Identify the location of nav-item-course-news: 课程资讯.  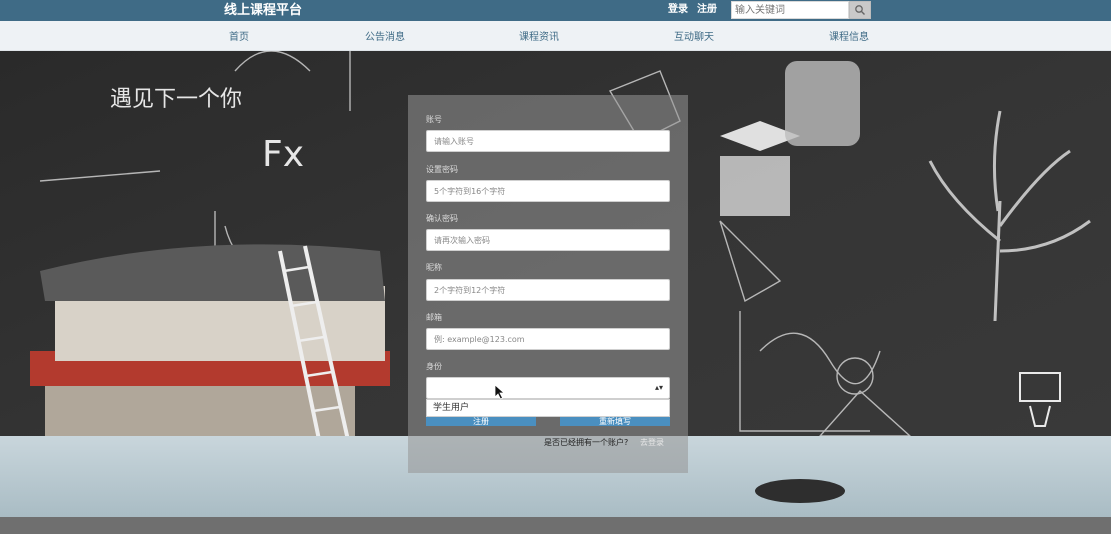
(539, 37).